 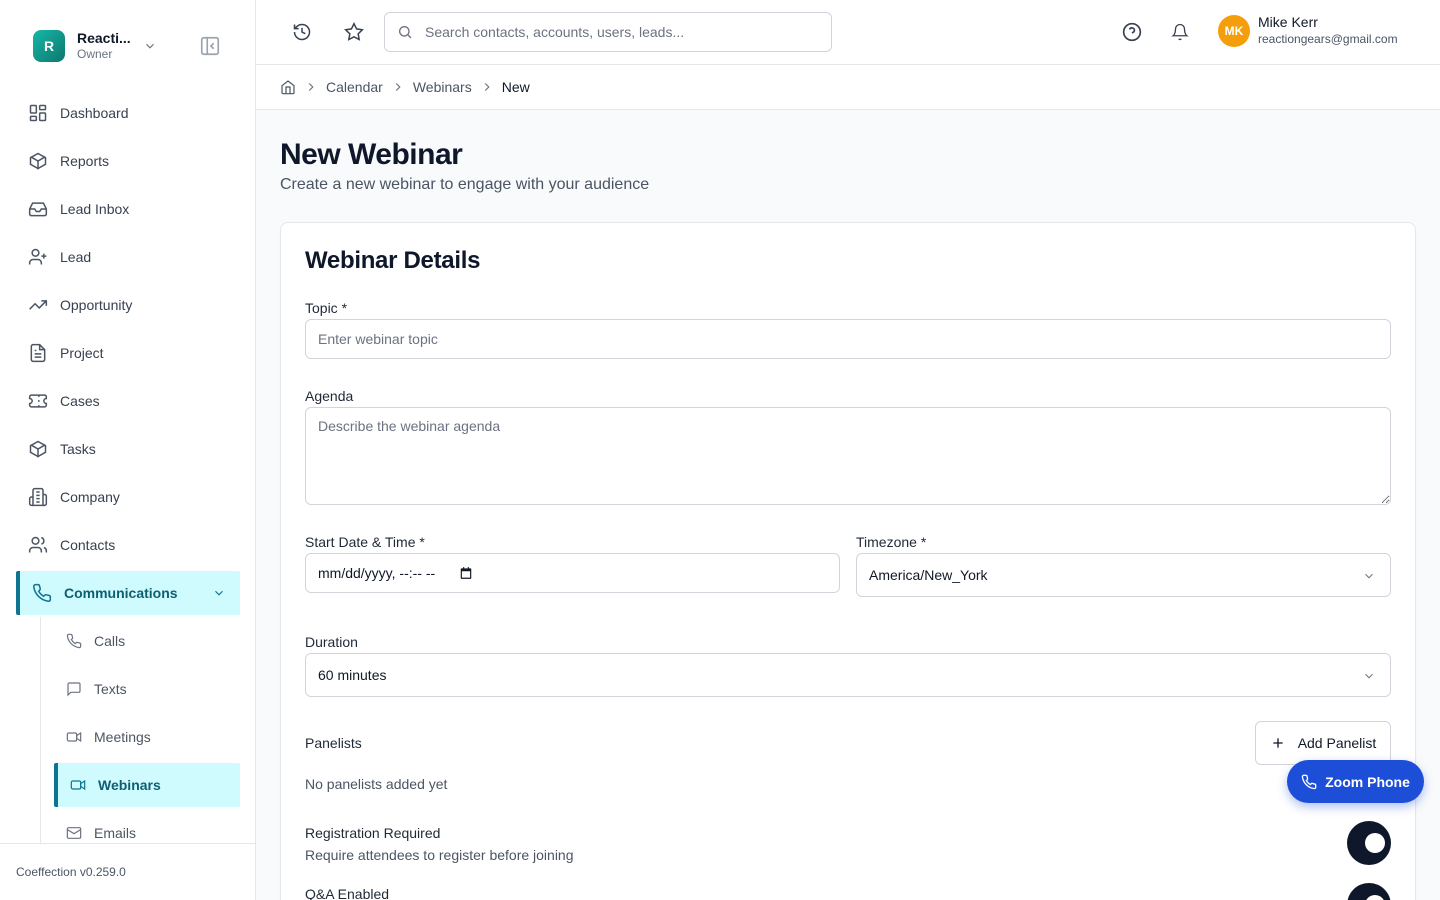 I want to click on building-icon, so click(x=38, y=497).